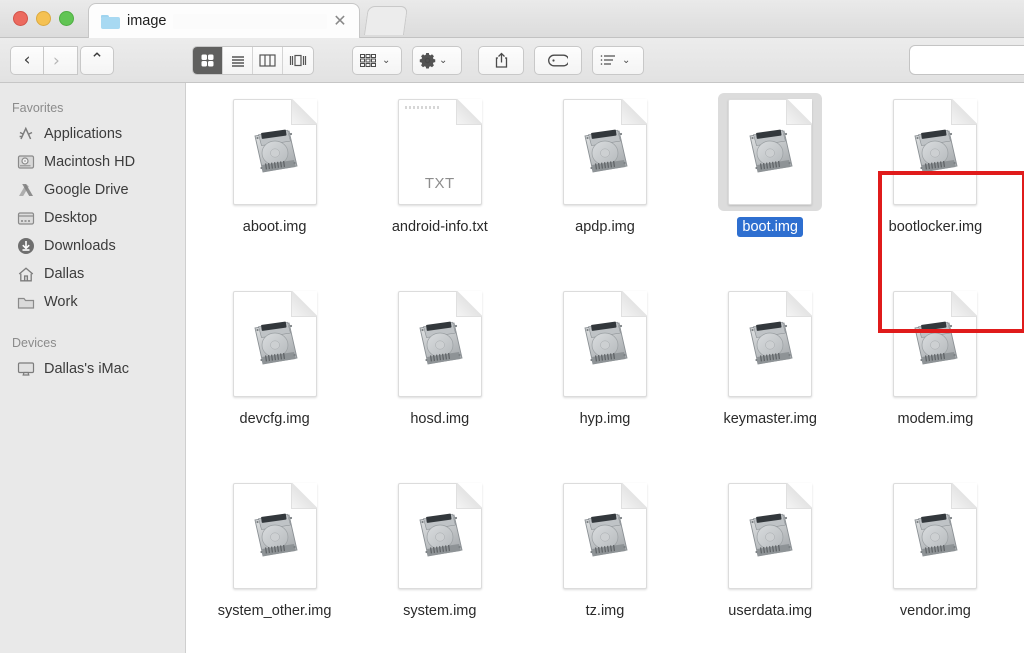 The image size is (1024, 653). What do you see at coordinates (38, 108) in the screenshot?
I see `sidebar-header-favorites: Favorites` at bounding box center [38, 108].